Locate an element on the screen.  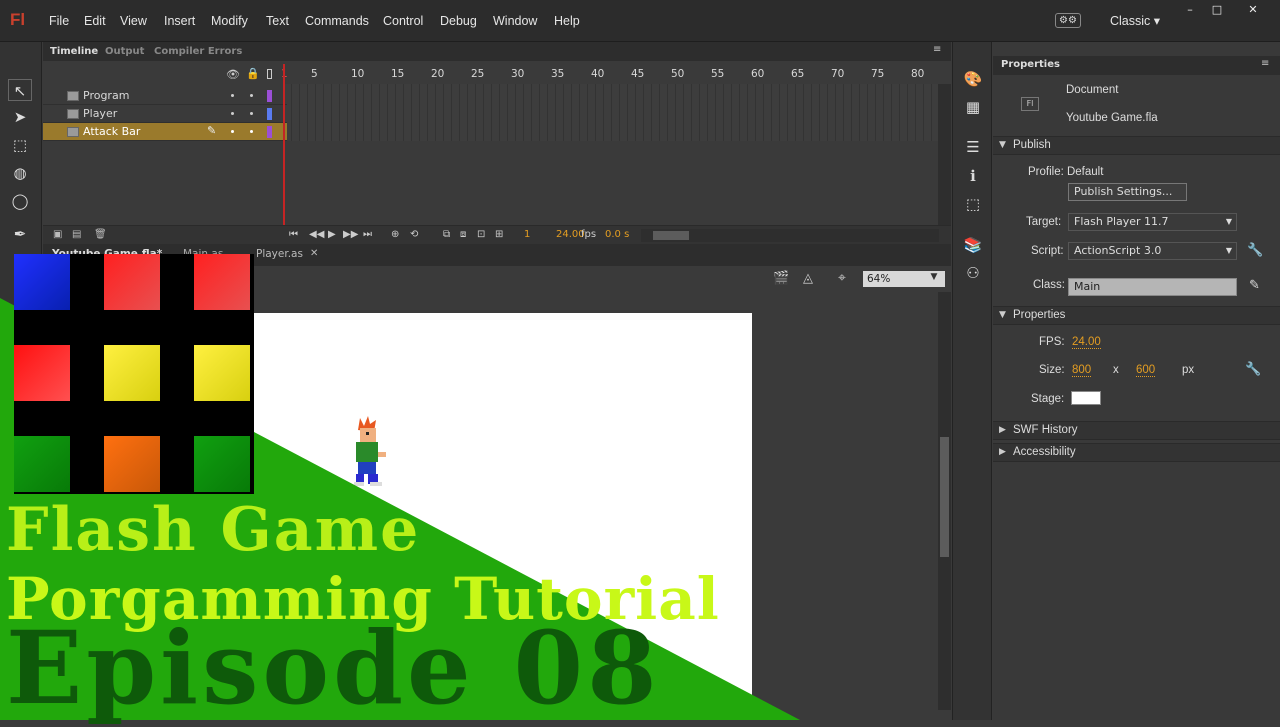
grid-logo is located at coordinates (134, 374).